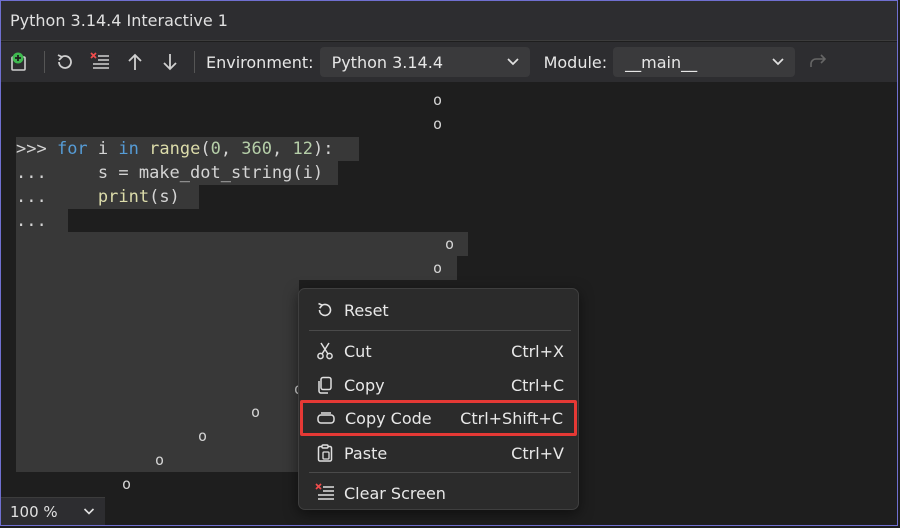 This screenshot has height=528, width=900. I want to click on function-name: print, so click(123, 197).